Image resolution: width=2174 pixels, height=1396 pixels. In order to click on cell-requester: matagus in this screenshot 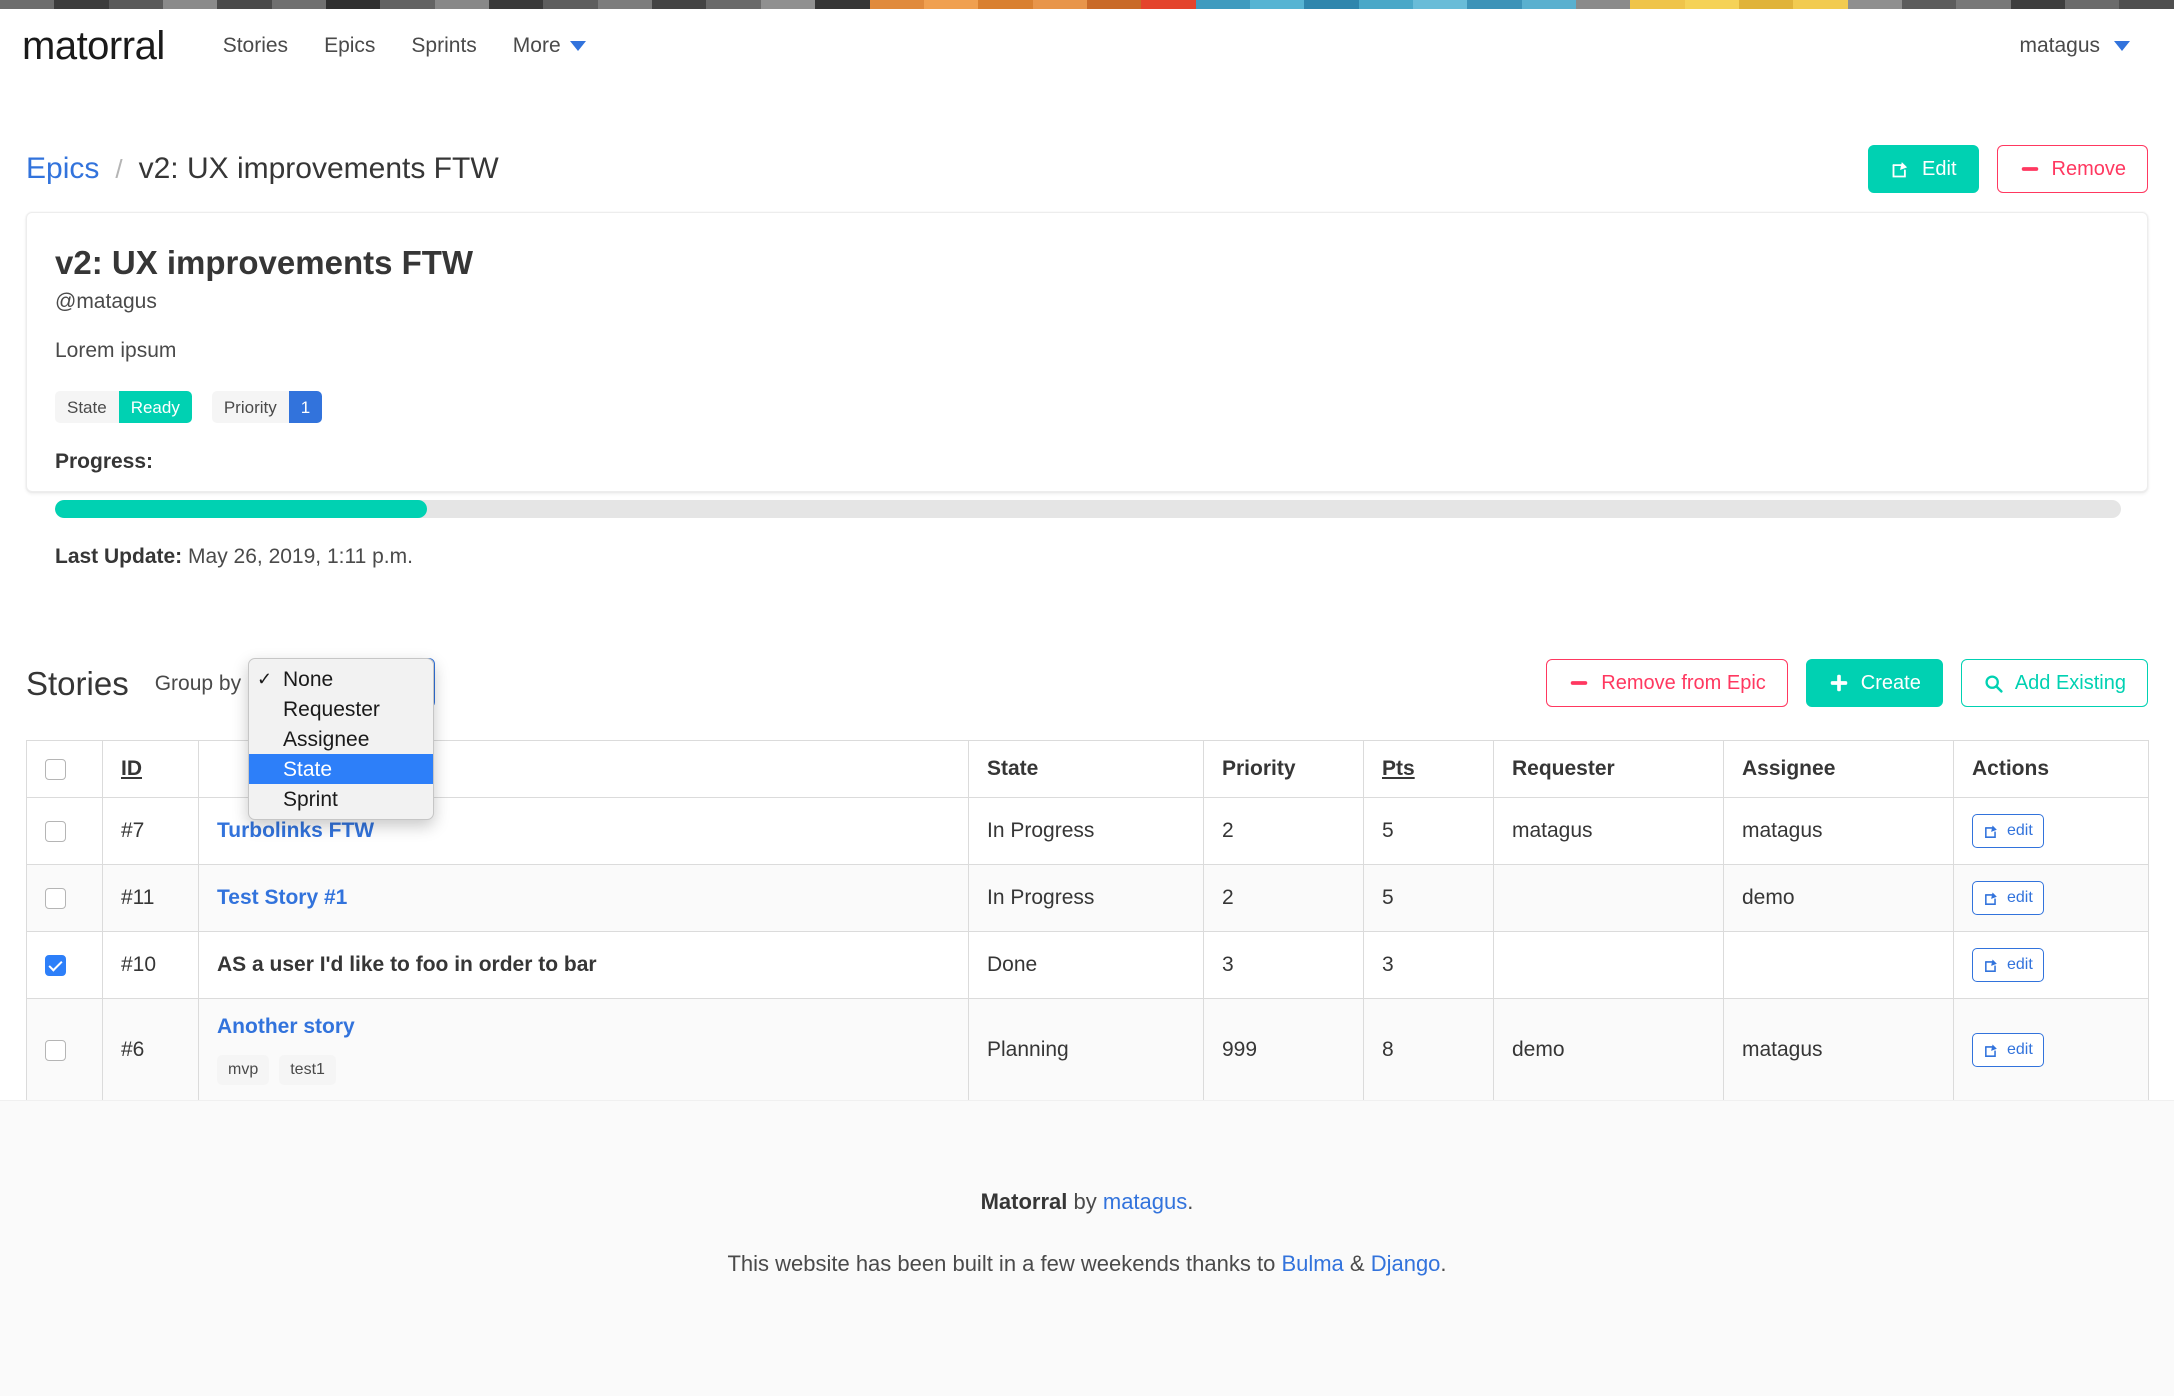, I will do `click(1608, 831)`.